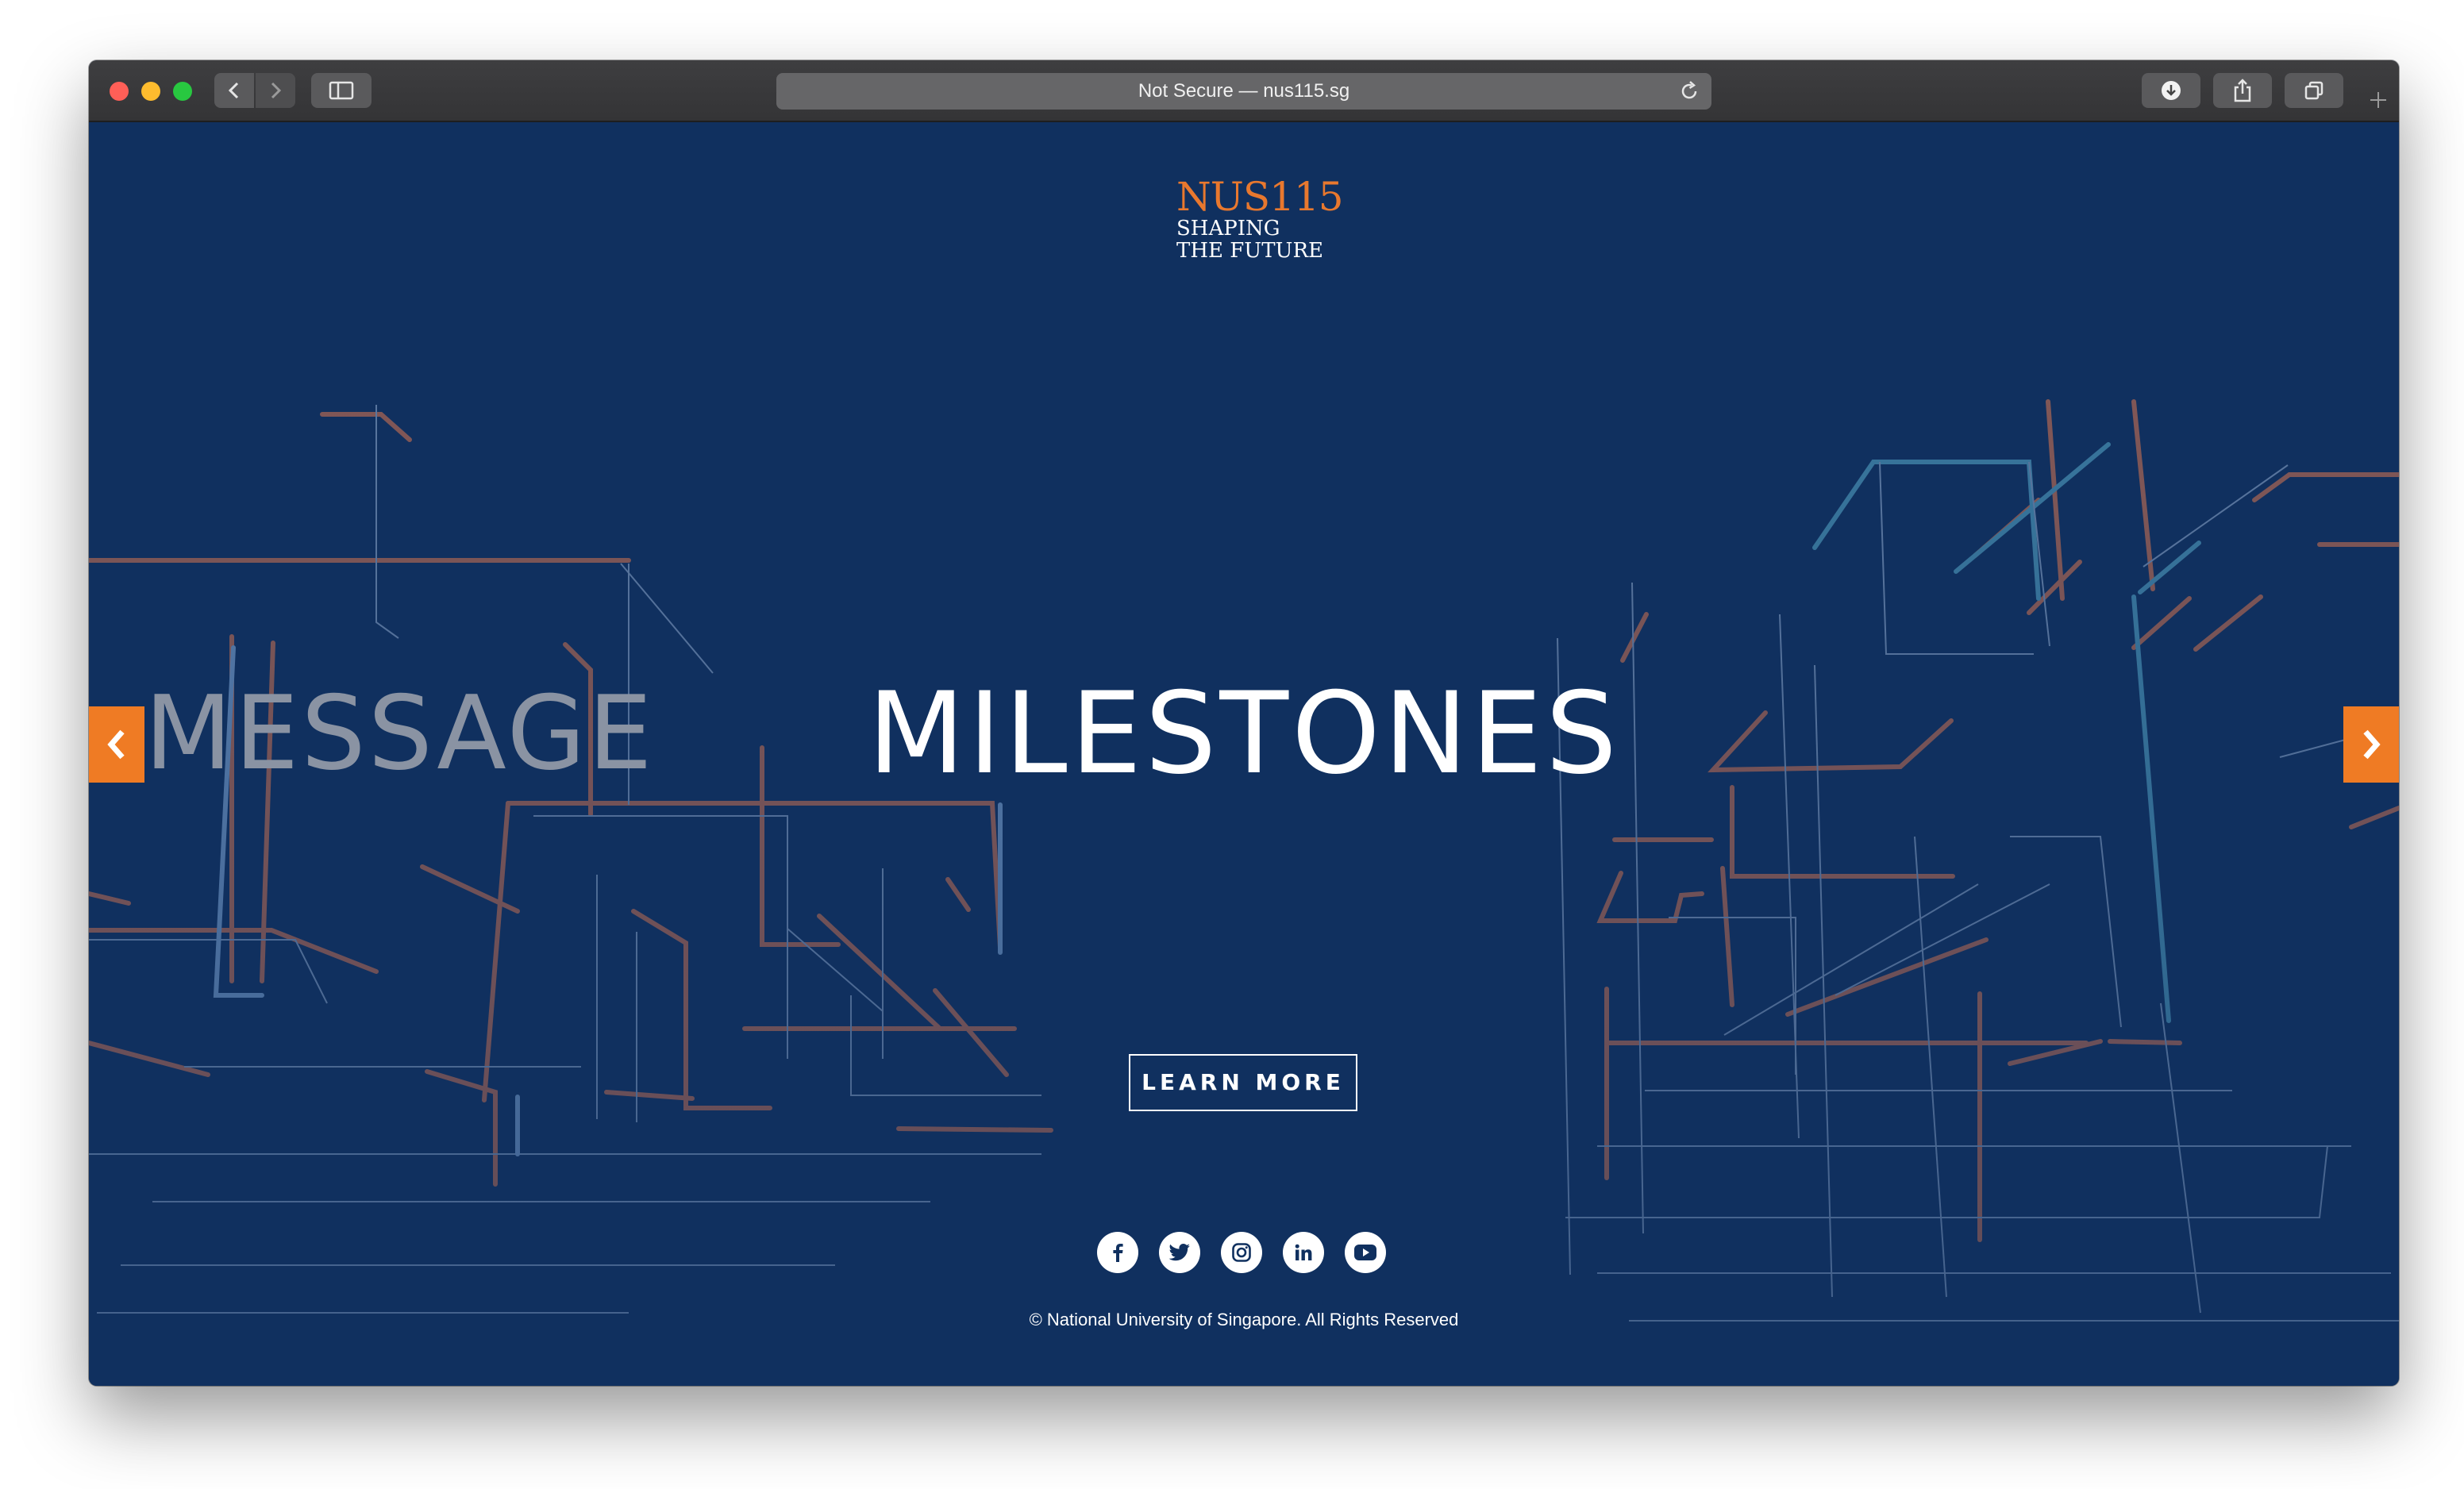 The image size is (2464, 1489). I want to click on back-button, so click(234, 90).